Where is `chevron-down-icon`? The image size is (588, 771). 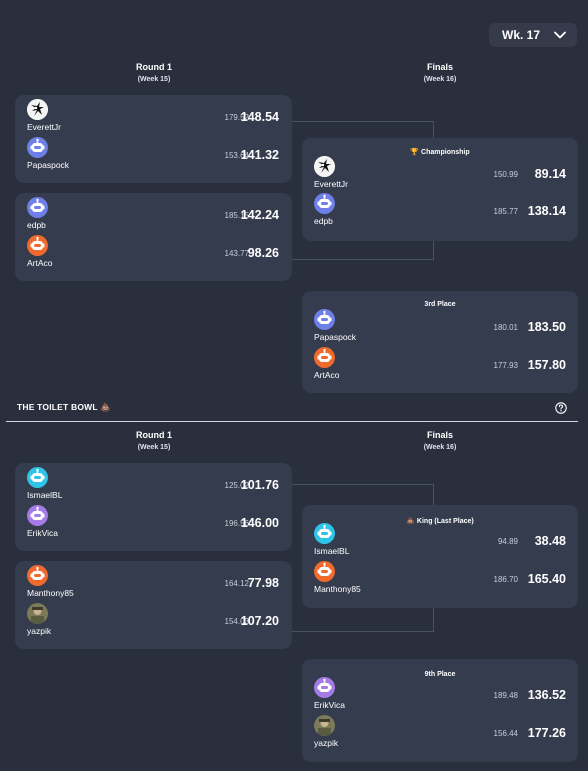
chevron-down-icon is located at coordinates (560, 35).